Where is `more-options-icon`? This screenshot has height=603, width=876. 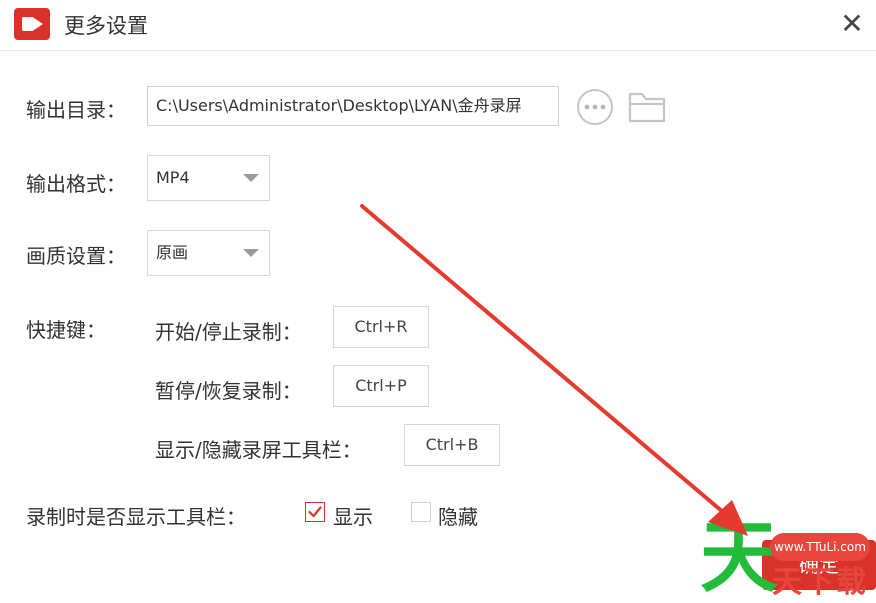
more-options-icon is located at coordinates (595, 107).